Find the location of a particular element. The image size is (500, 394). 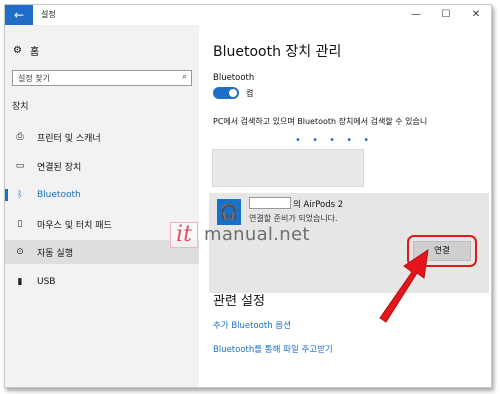

redacted-device-entry is located at coordinates (288, 168).